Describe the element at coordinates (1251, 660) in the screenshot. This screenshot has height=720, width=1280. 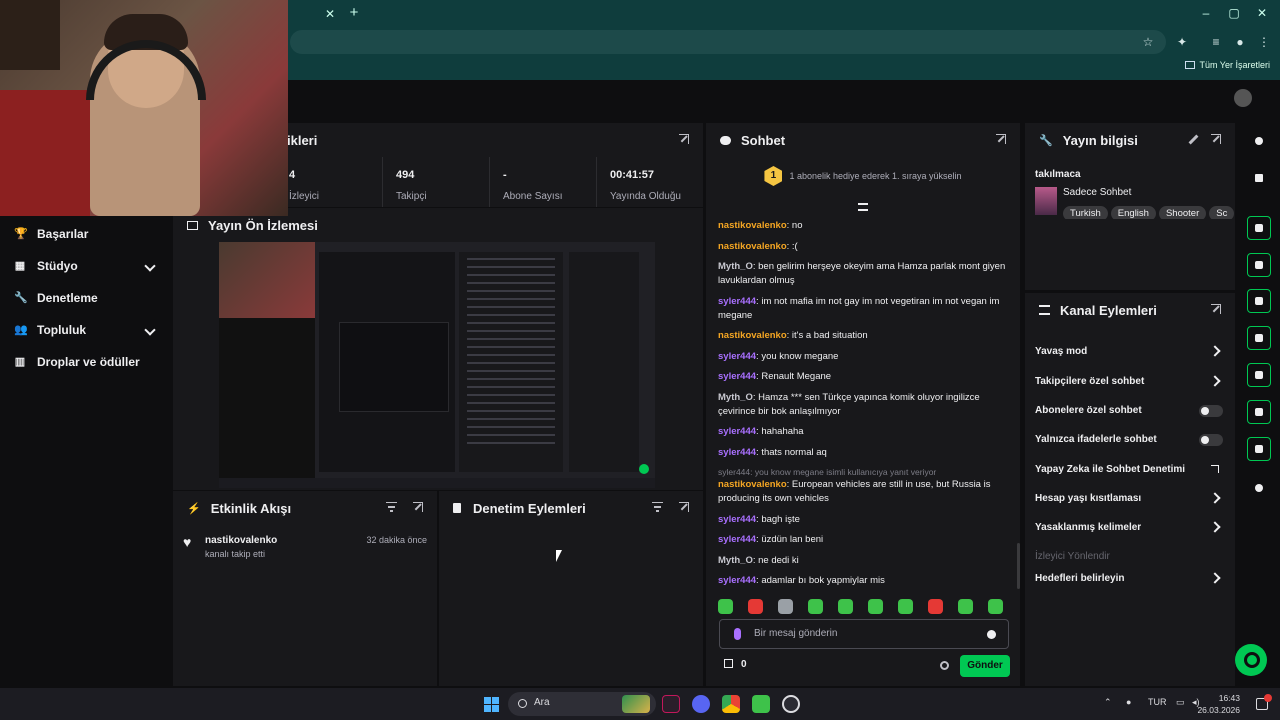
I see `help-button` at that location.